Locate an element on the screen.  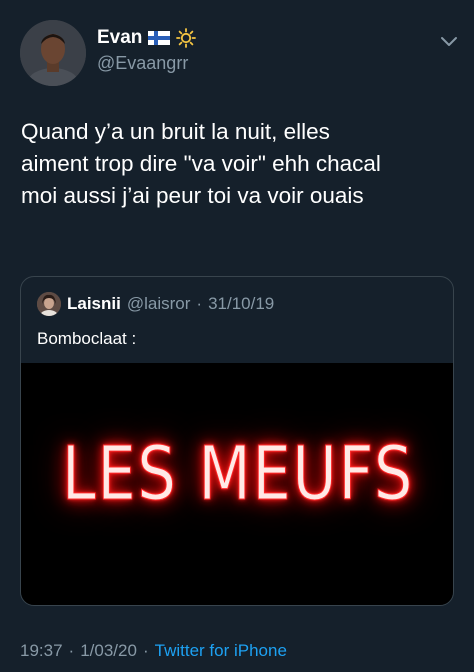
tweet-time: 19:37 is located at coordinates (41, 650).